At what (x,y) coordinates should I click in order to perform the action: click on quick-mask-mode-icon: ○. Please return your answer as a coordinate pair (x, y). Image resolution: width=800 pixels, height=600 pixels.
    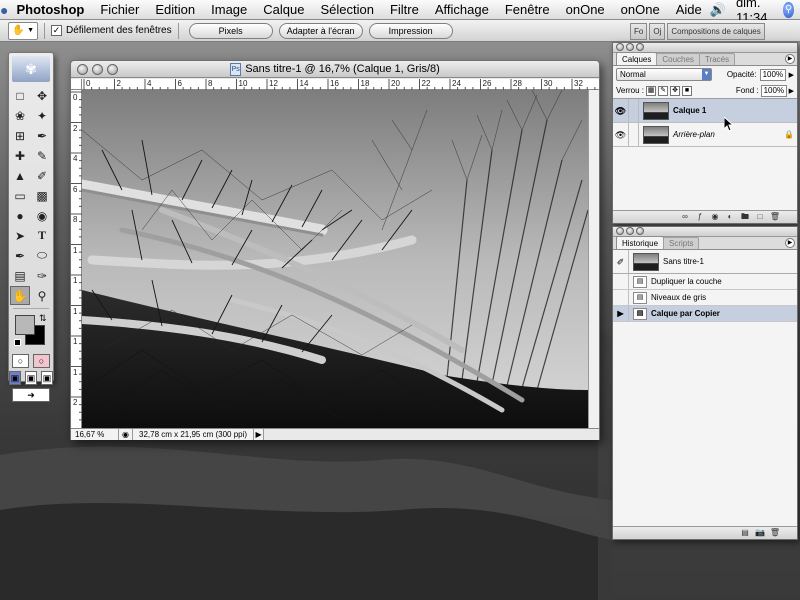
    Looking at the image, I should click on (41, 361).